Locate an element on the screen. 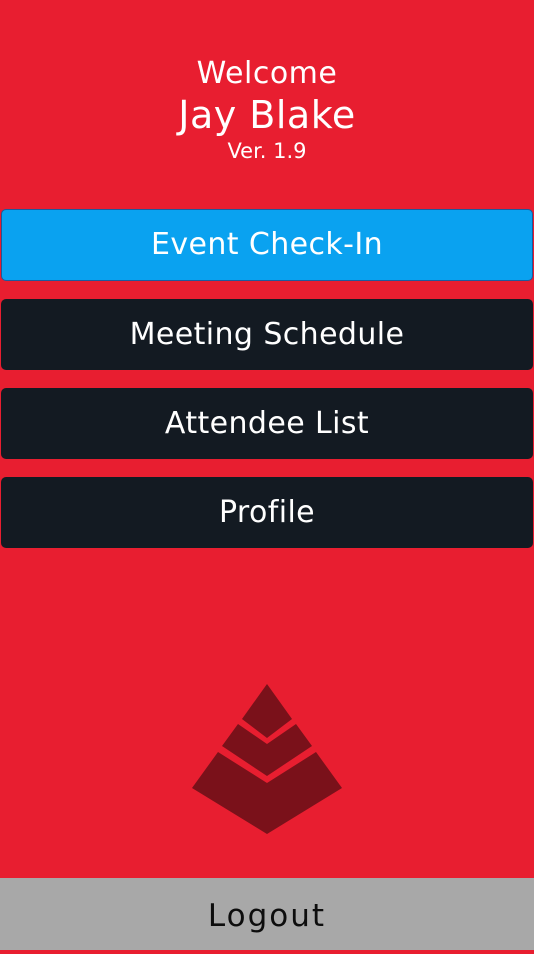  welcome-text: Welcome is located at coordinates (267, 73).